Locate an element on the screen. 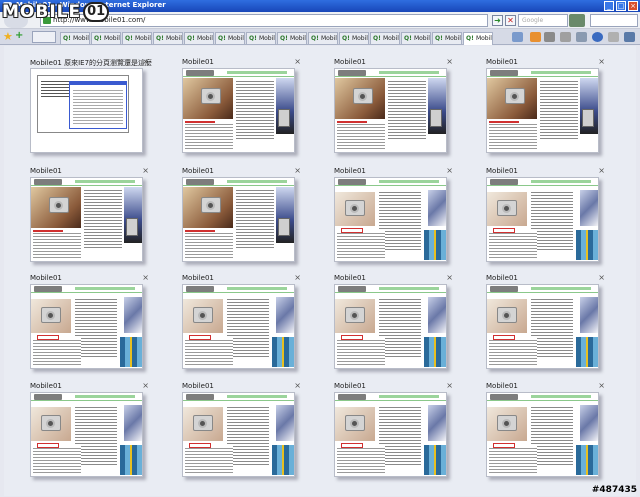 This screenshot has width=640, height=497. window-controls: _ □ × is located at coordinates (621, 6).